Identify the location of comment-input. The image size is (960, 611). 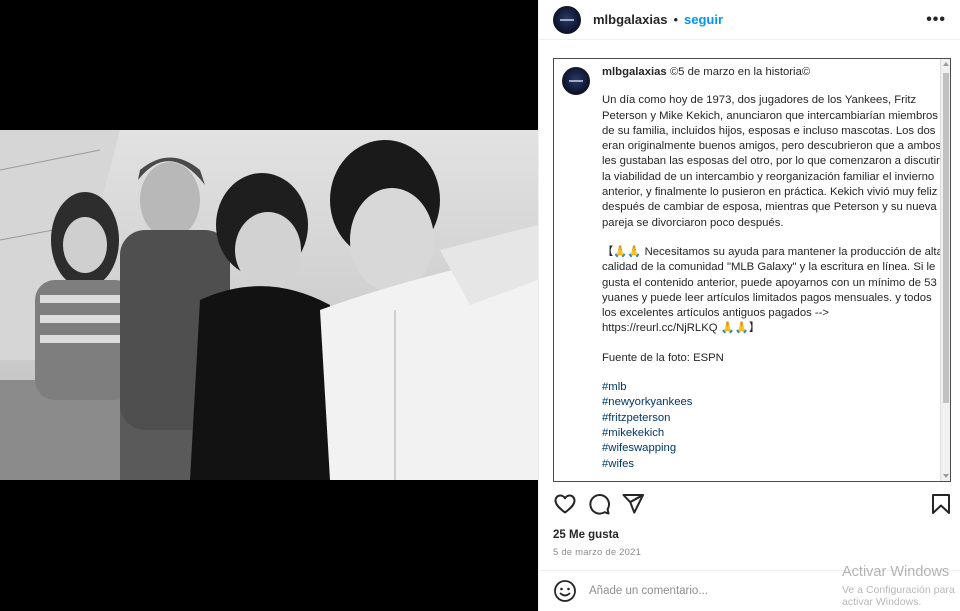
(689, 591).